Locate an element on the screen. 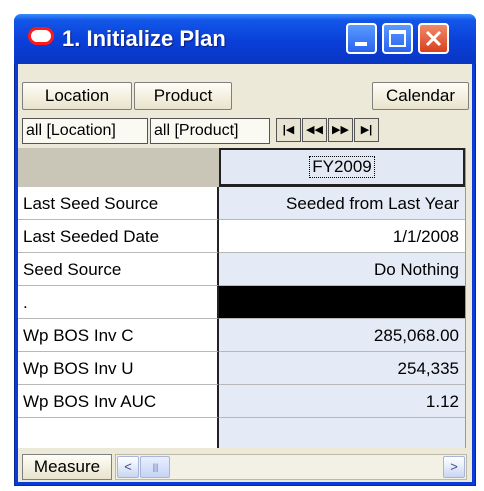 The height and width of the screenshot is (491, 484). window-title: 1. Initialize Plan is located at coordinates (144, 38).